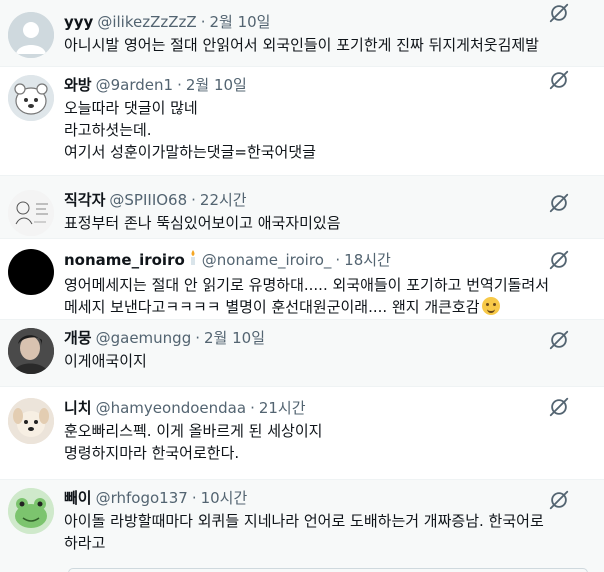  I want to click on media-preview-edge, so click(328, 570).